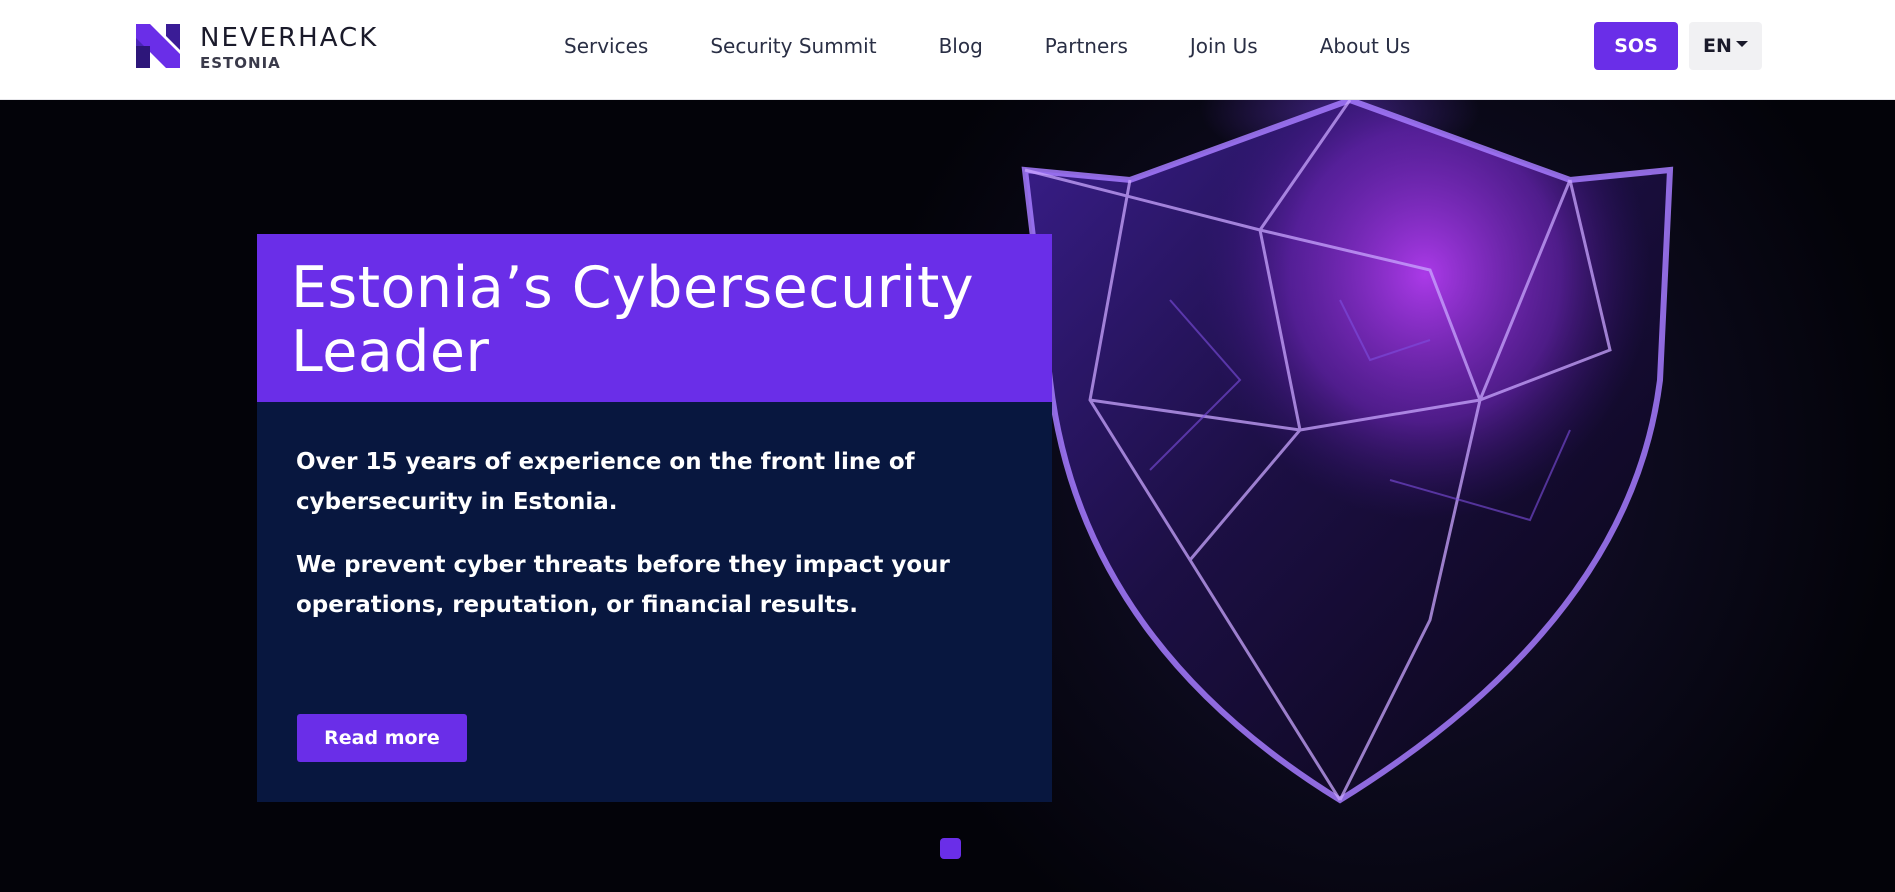  Describe the element at coordinates (1717, 46) in the screenshot. I see `language-label: EN` at that location.